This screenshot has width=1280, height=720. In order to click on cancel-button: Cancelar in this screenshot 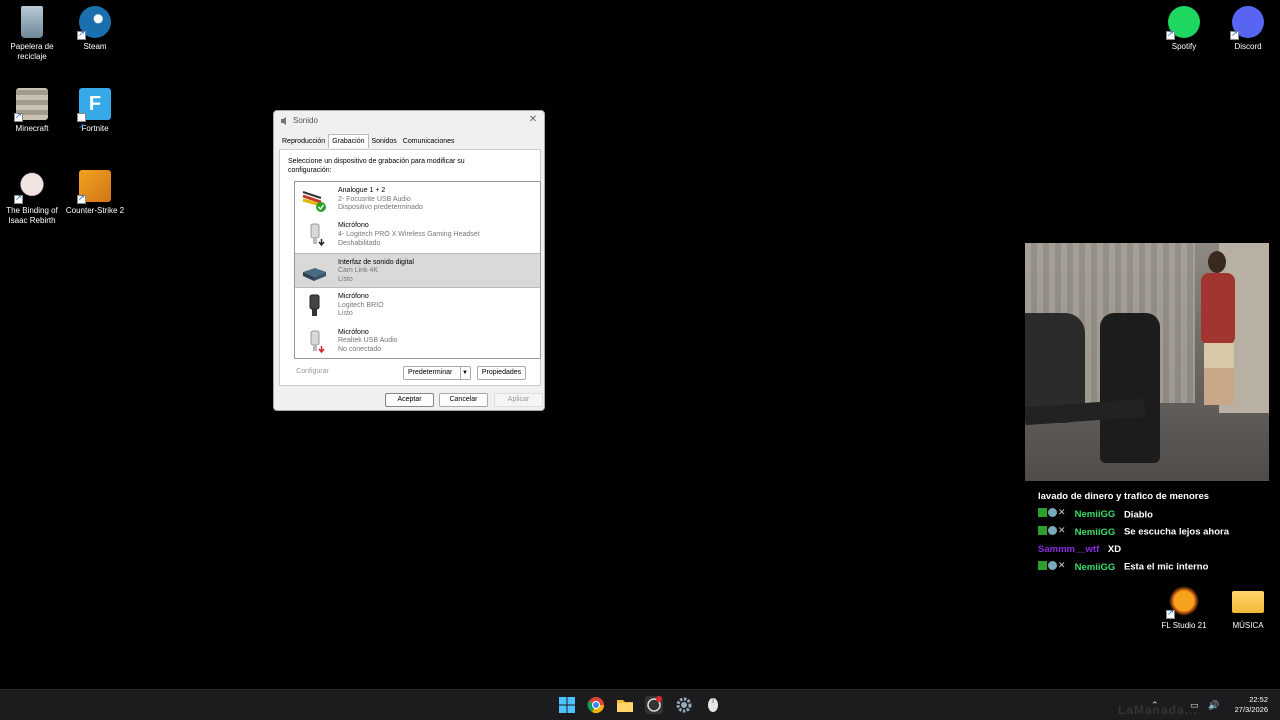, I will do `click(463, 400)`.